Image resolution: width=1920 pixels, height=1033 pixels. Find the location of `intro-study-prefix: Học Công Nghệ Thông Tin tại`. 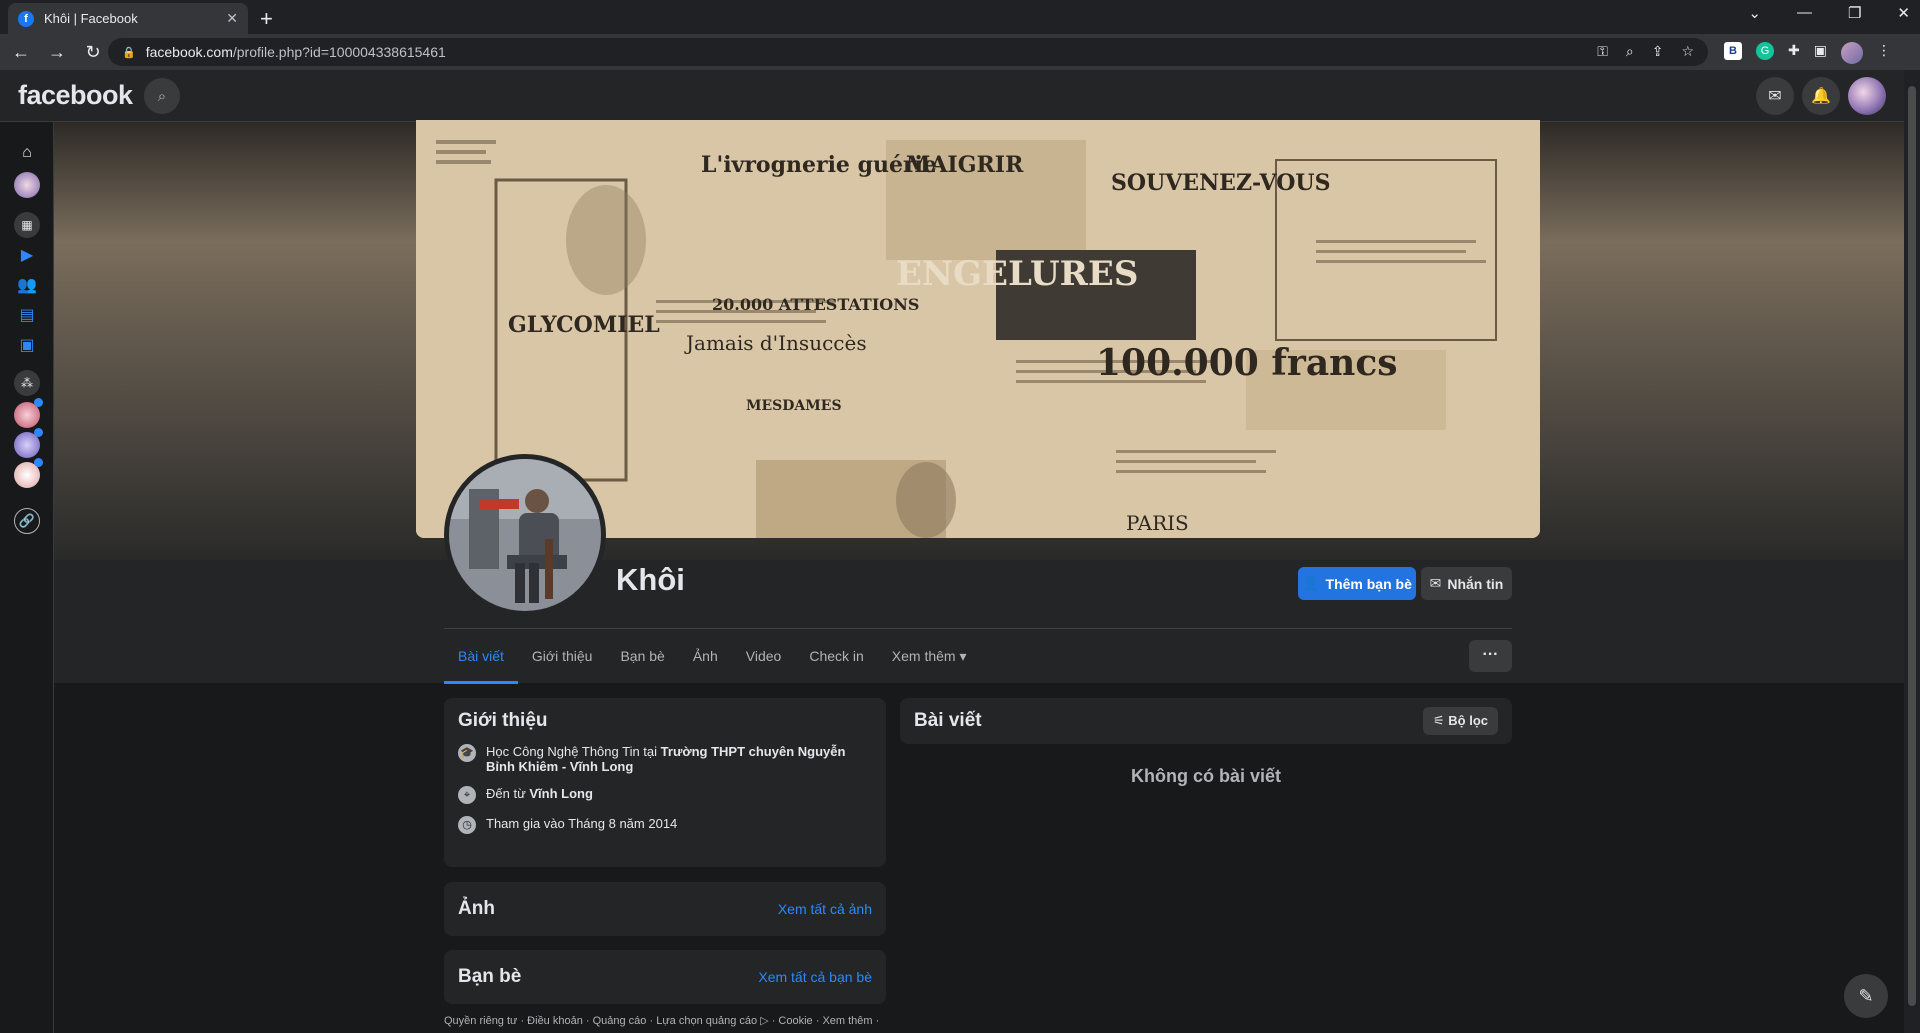

intro-study-prefix: Học Công Nghệ Thông Tin tại is located at coordinates (573, 751).